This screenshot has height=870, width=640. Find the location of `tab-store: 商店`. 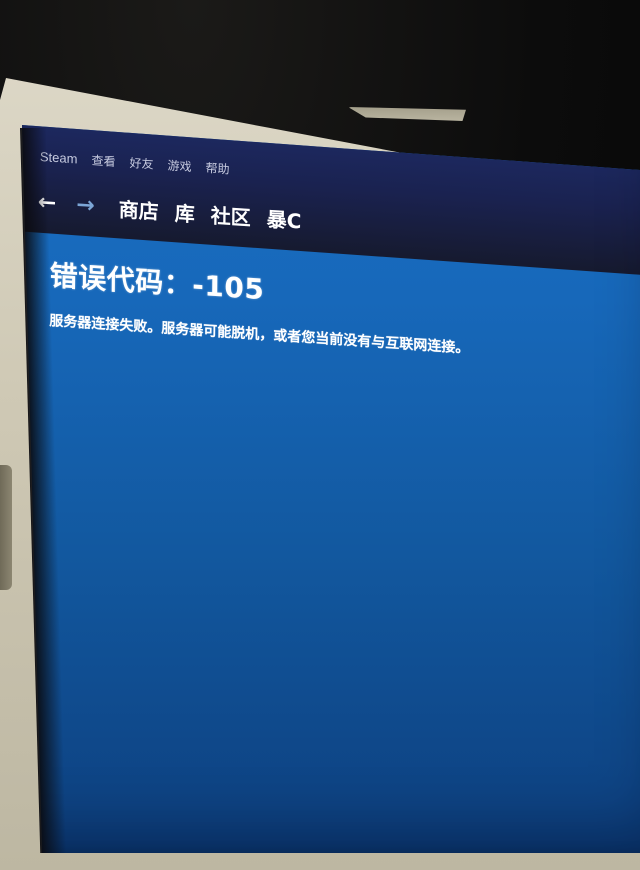

tab-store: 商店 is located at coordinates (139, 209).